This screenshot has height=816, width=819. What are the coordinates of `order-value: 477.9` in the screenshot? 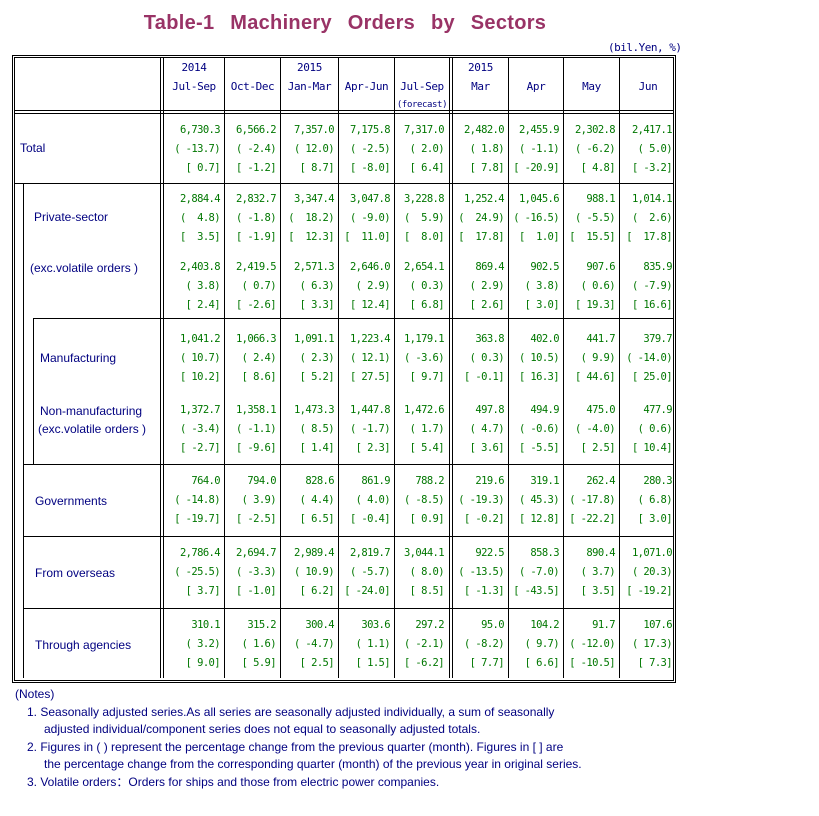 It's located at (657, 410).